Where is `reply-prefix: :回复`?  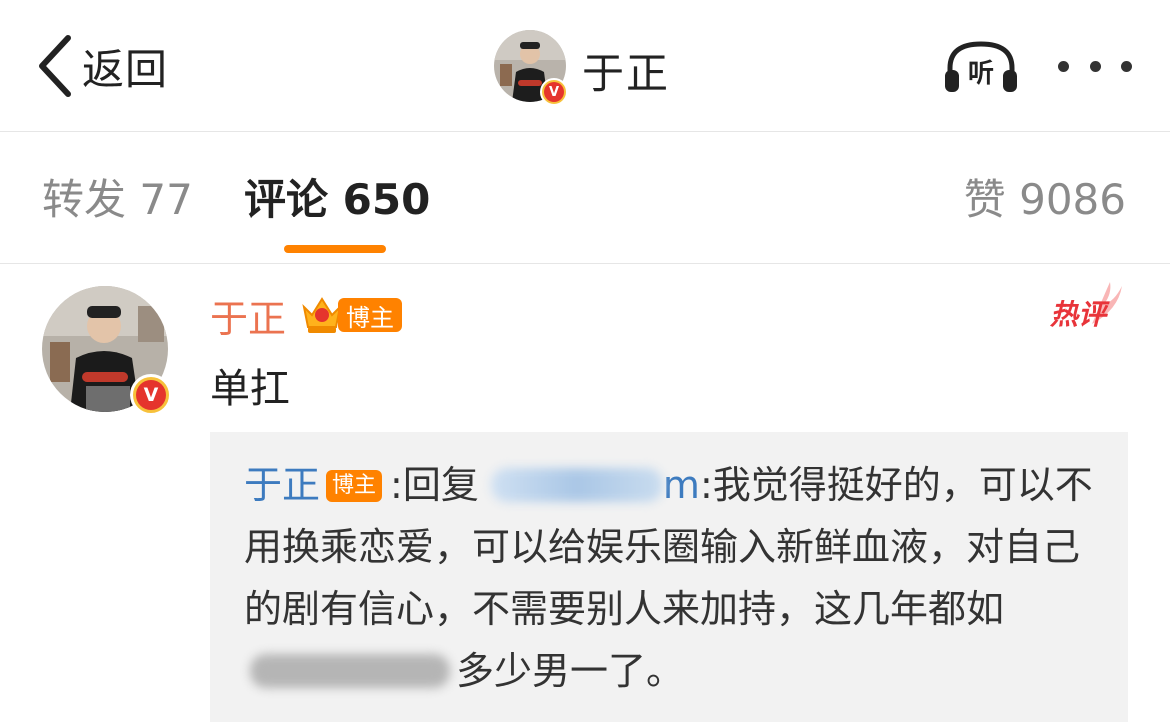
reply-prefix: :回复 is located at coordinates (440, 485).